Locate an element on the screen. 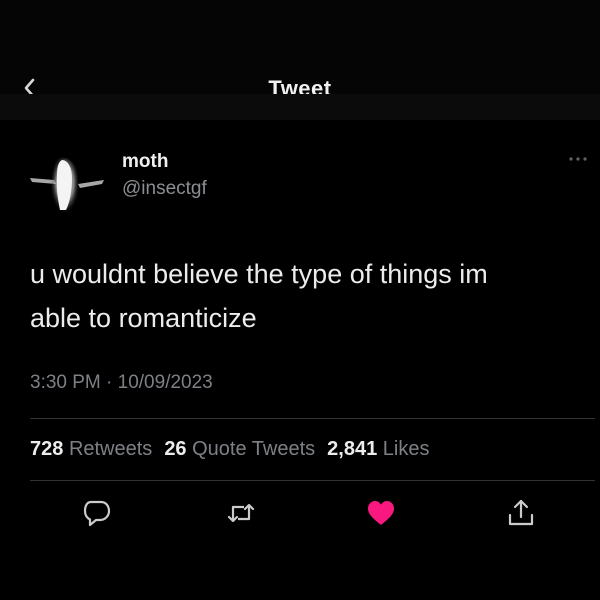 This screenshot has width=600, height=600. likes-count: 2,841 is located at coordinates (352, 449).